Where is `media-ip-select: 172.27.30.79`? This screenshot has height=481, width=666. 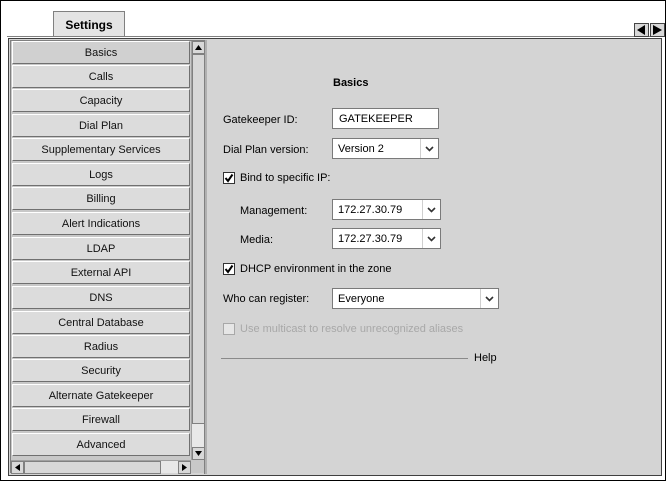
media-ip-select: 172.27.30.79 is located at coordinates (386, 238).